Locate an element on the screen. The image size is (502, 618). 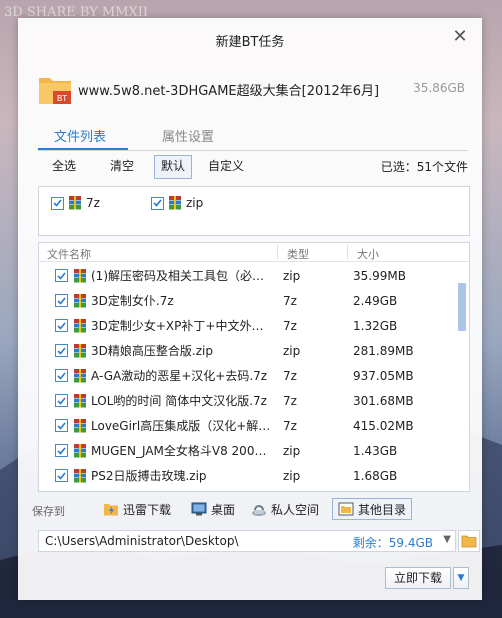
type-label: 7z is located at coordinates (93, 203).